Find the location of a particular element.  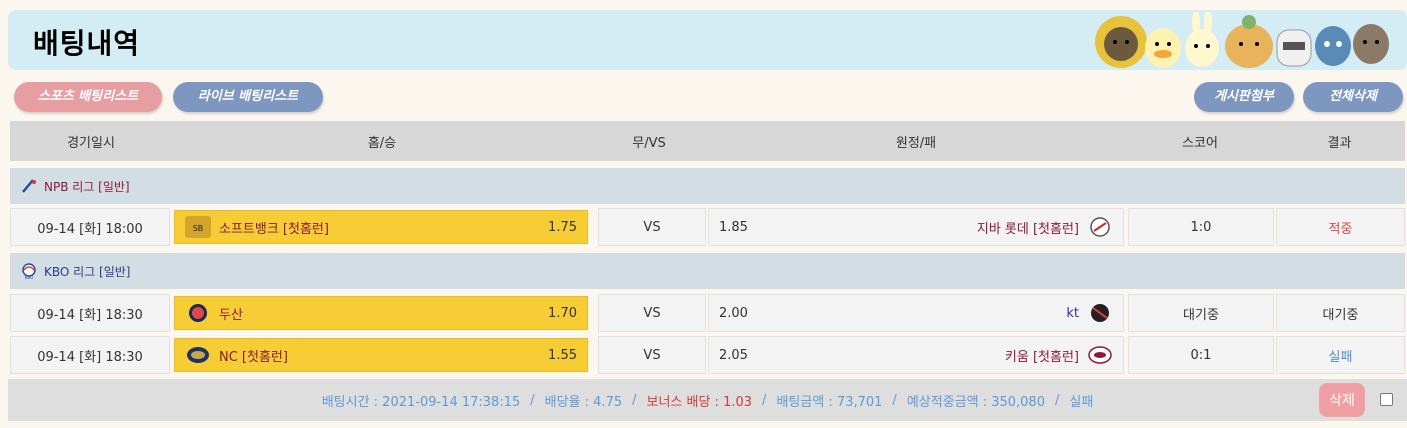

league-name: NPB 리그 [일반] is located at coordinates (87, 186).